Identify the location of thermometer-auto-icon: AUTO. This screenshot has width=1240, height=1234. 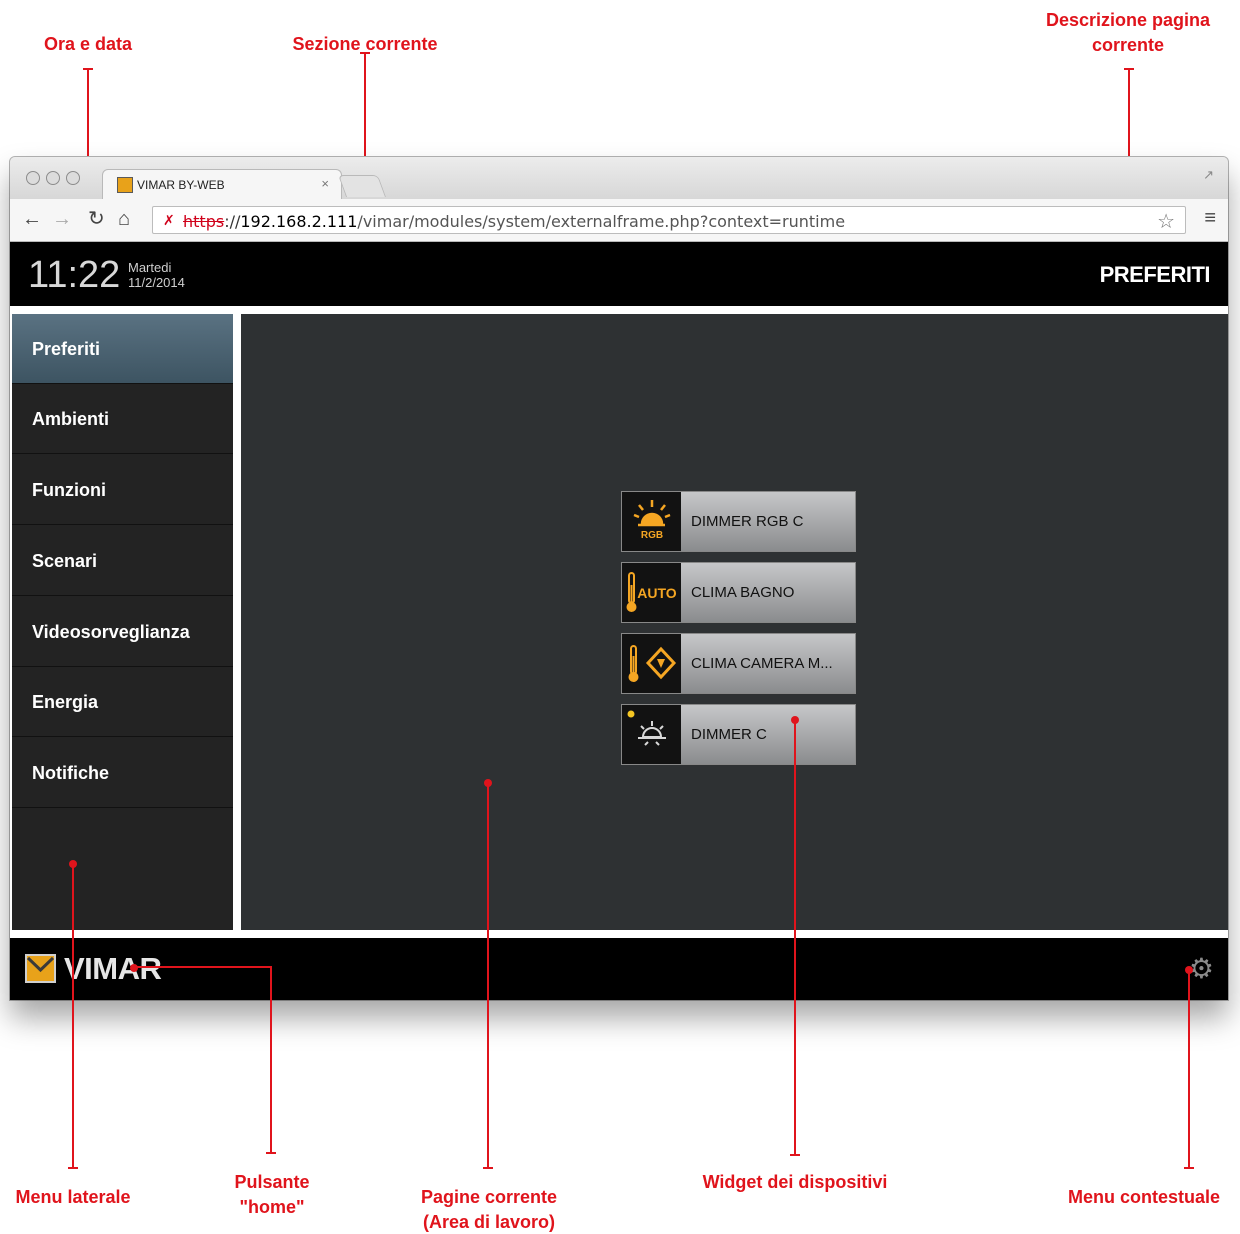
(651, 592).